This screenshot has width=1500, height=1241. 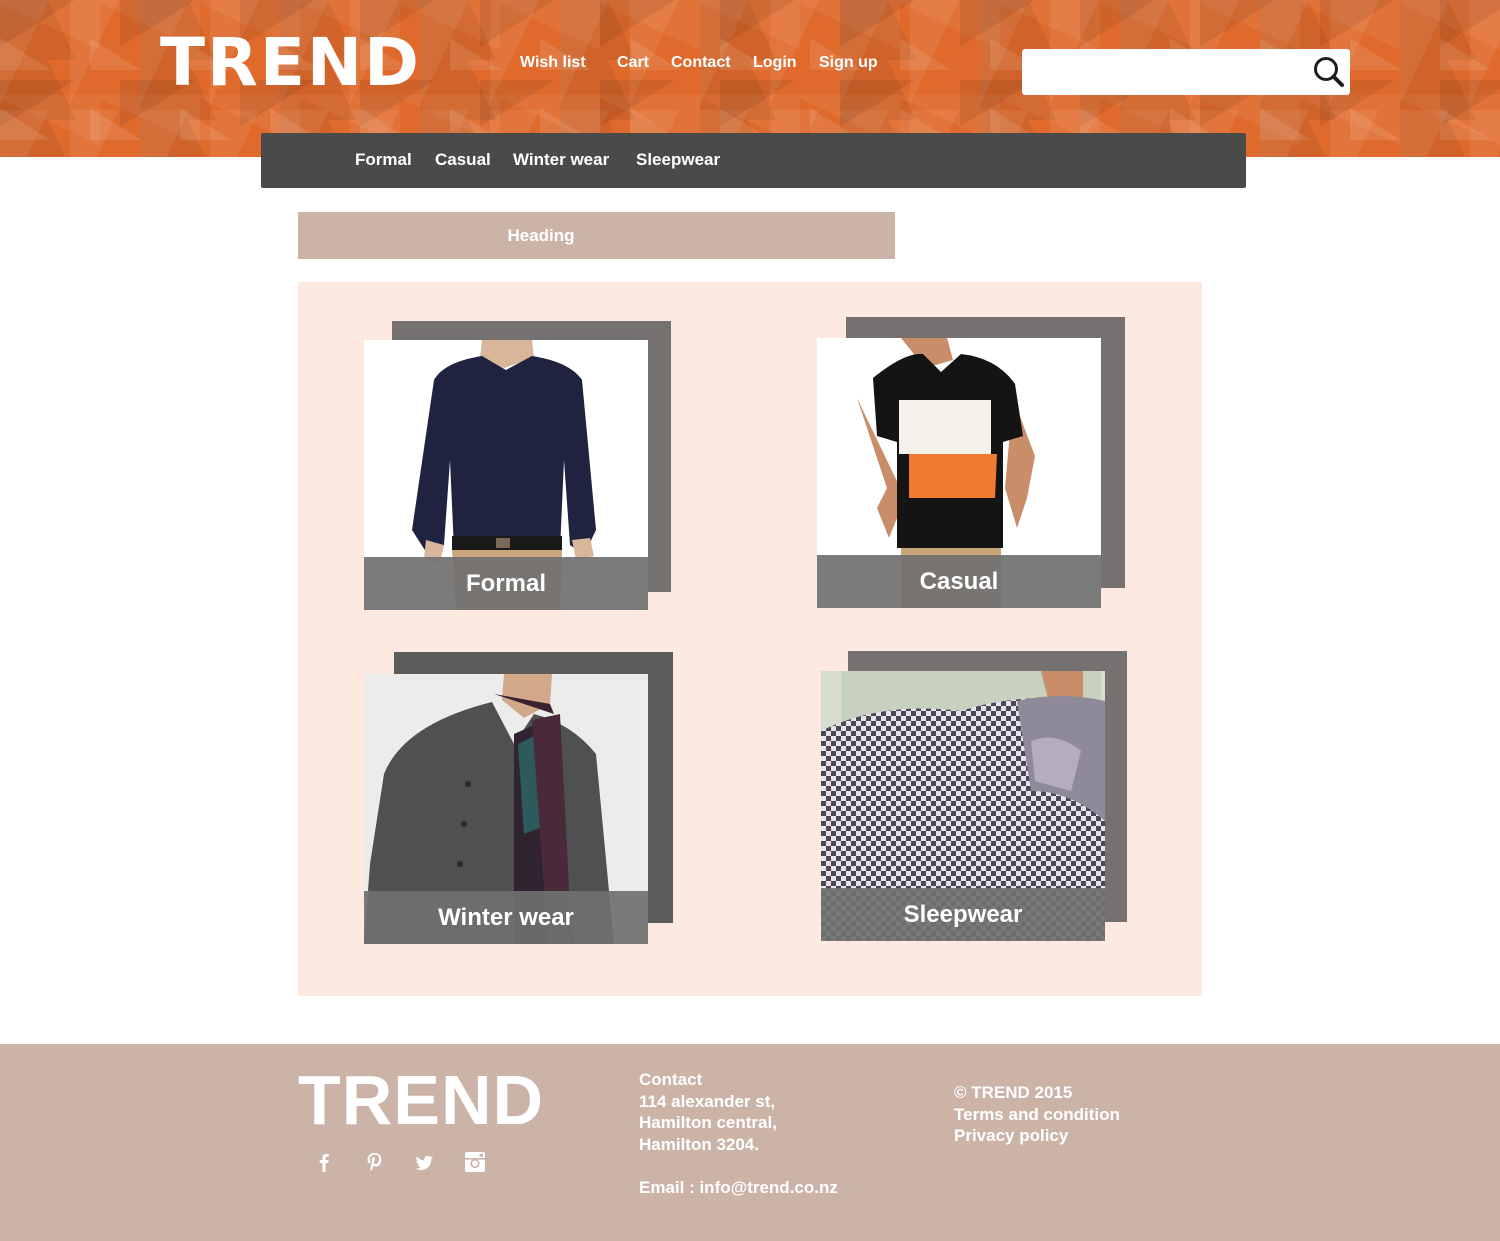 I want to click on tile-sleepwear: Sleepwear, so click(x=963, y=806).